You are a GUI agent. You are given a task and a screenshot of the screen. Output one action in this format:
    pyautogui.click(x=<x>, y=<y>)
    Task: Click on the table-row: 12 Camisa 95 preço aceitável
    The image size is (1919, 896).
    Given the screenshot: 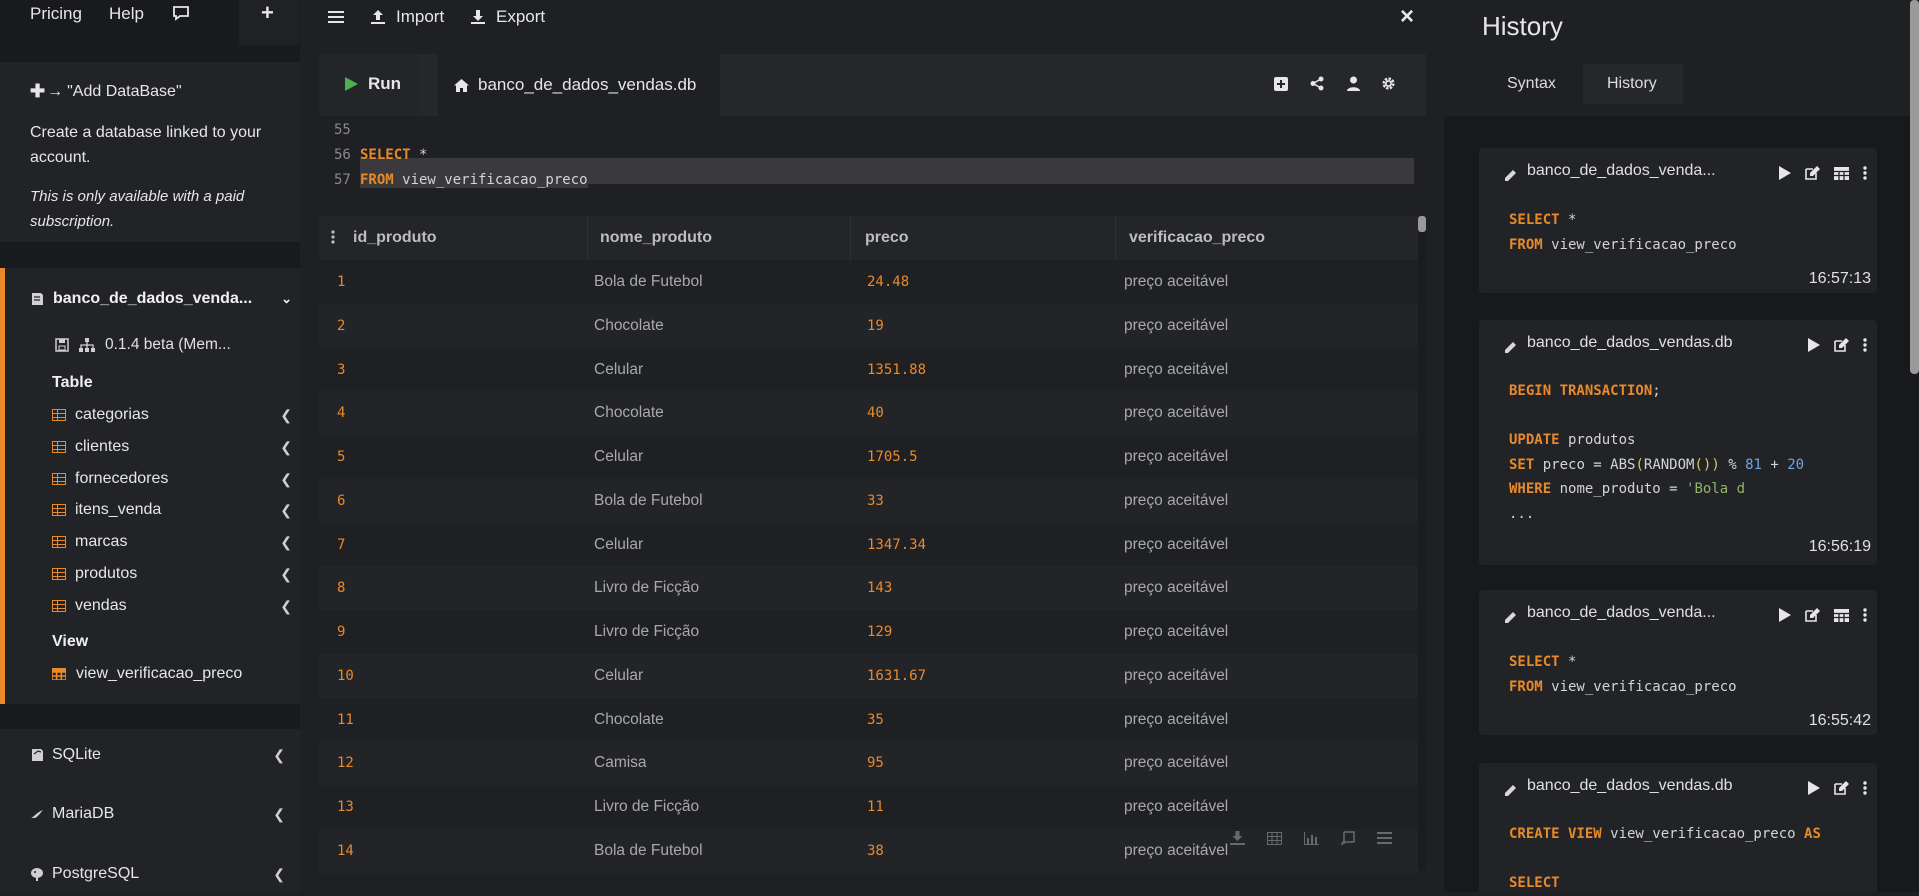 What is the action you would take?
    pyautogui.click(x=868, y=763)
    